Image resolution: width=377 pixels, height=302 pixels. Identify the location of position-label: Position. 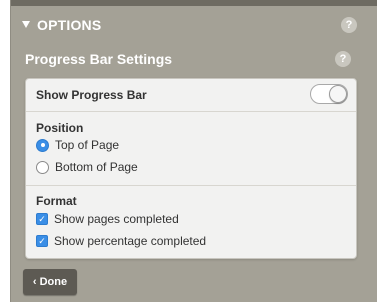
(60, 128).